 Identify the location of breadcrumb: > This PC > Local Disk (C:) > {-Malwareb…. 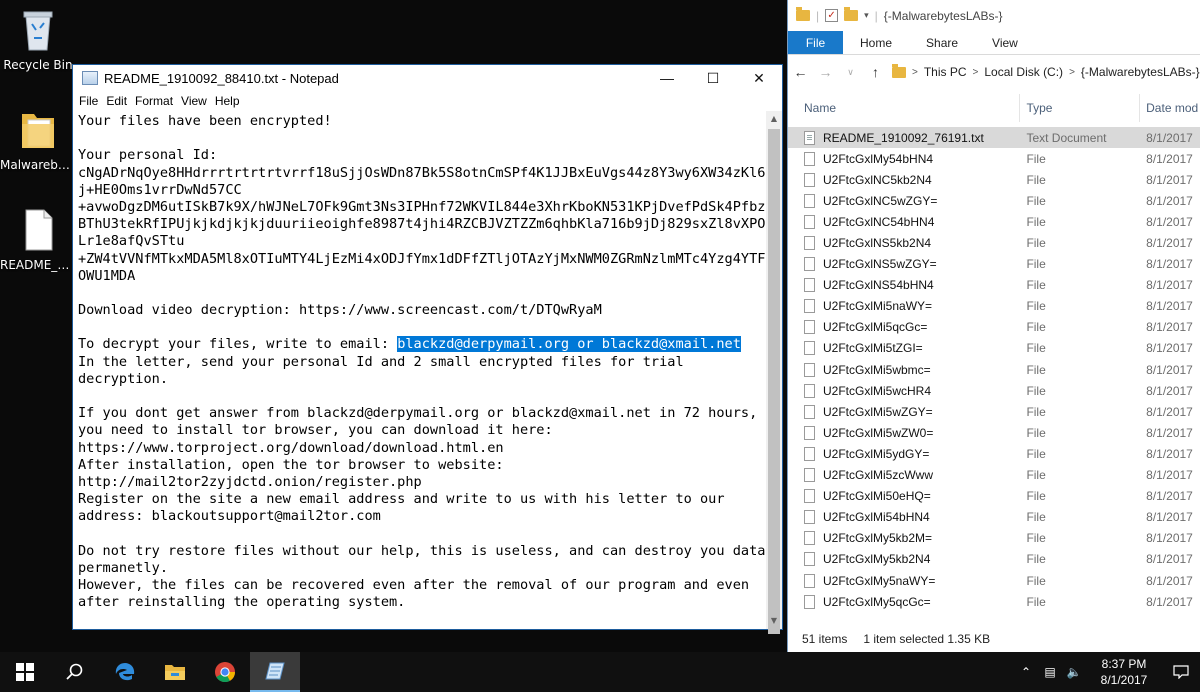
(1046, 71).